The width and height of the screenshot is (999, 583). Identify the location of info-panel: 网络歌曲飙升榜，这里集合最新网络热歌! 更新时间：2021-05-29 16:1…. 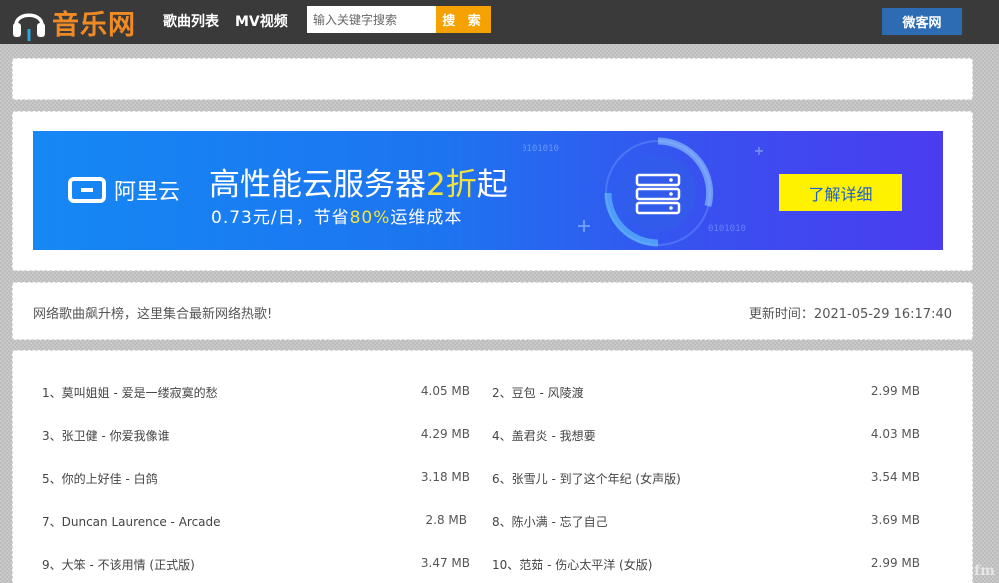
(492, 311).